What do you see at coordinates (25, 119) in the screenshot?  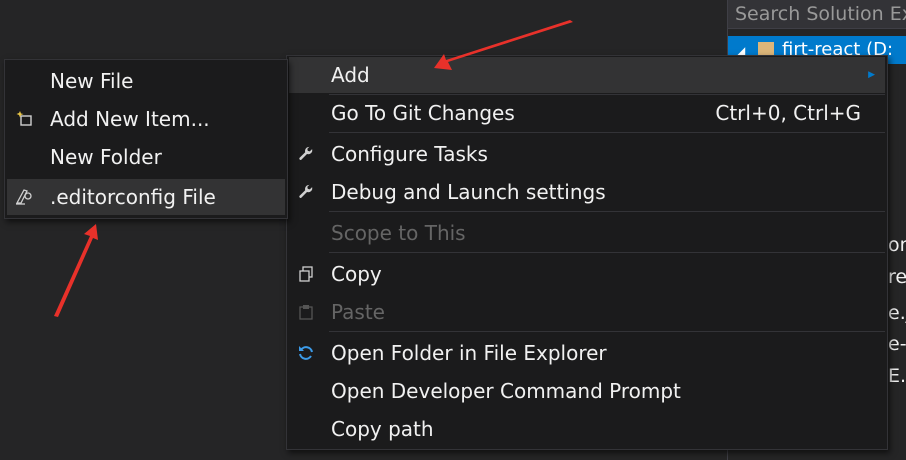 I see `new-item-icon` at bounding box center [25, 119].